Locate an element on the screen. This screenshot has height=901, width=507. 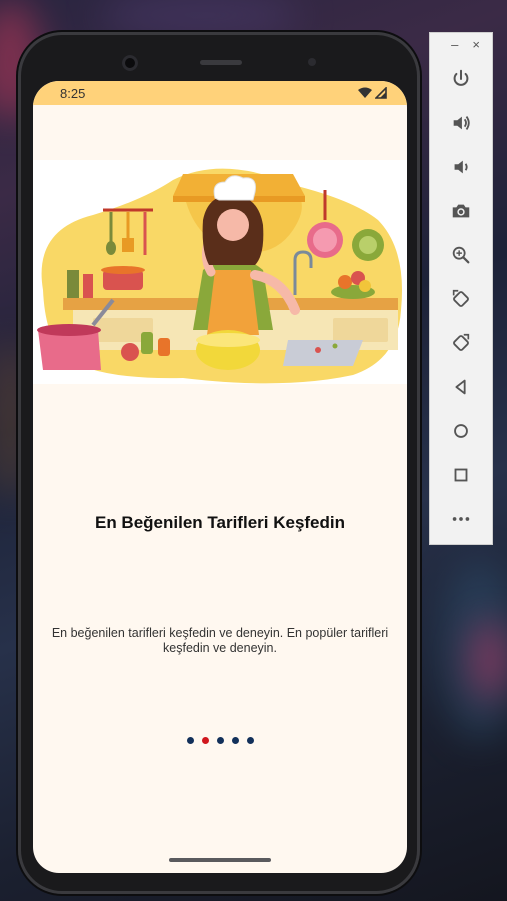
overview-button is located at coordinates (461, 475).